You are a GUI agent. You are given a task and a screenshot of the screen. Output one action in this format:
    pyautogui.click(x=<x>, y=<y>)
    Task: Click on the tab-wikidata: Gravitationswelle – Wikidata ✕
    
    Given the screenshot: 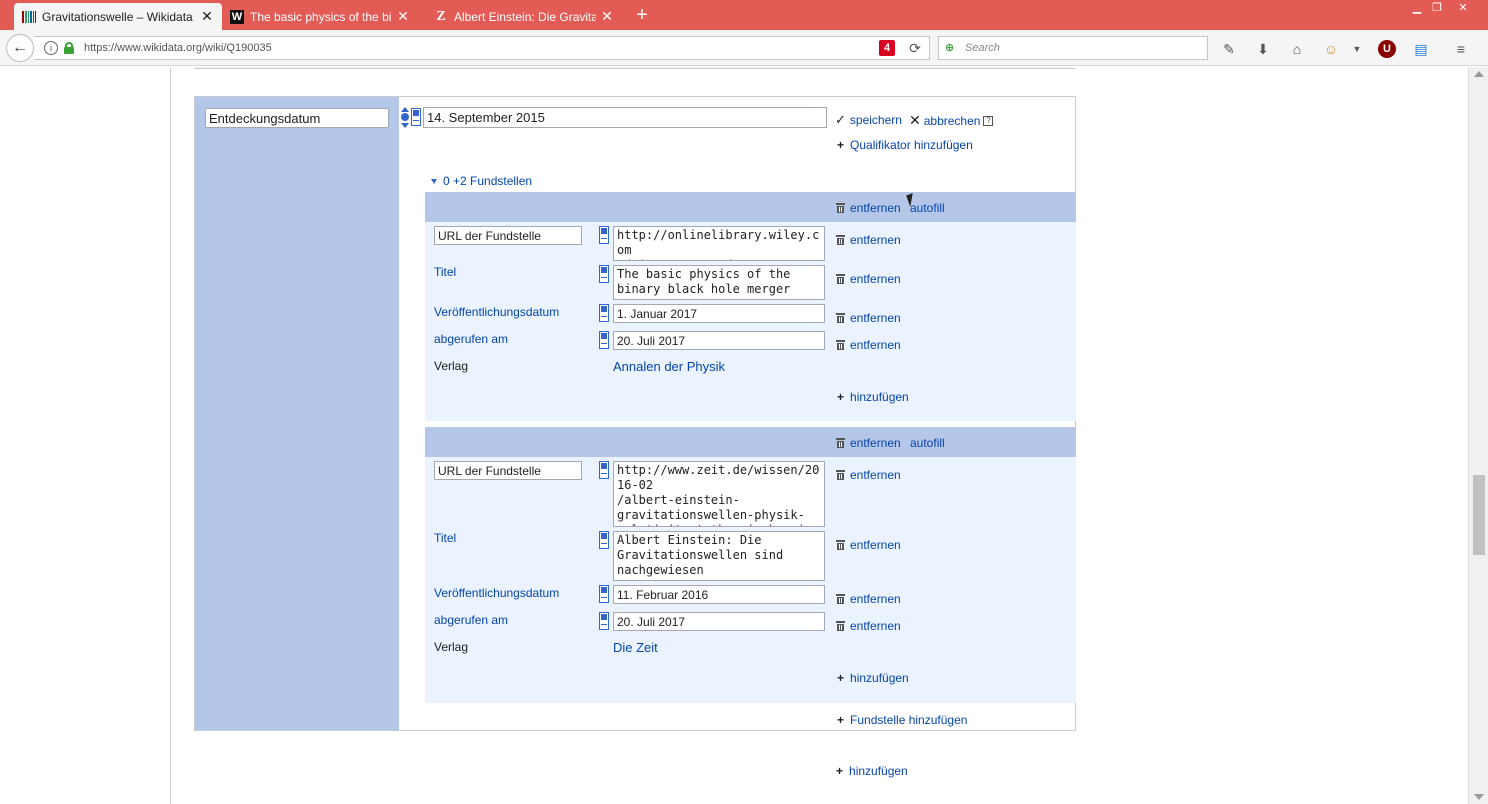 What is the action you would take?
    pyautogui.click(x=118, y=16)
    